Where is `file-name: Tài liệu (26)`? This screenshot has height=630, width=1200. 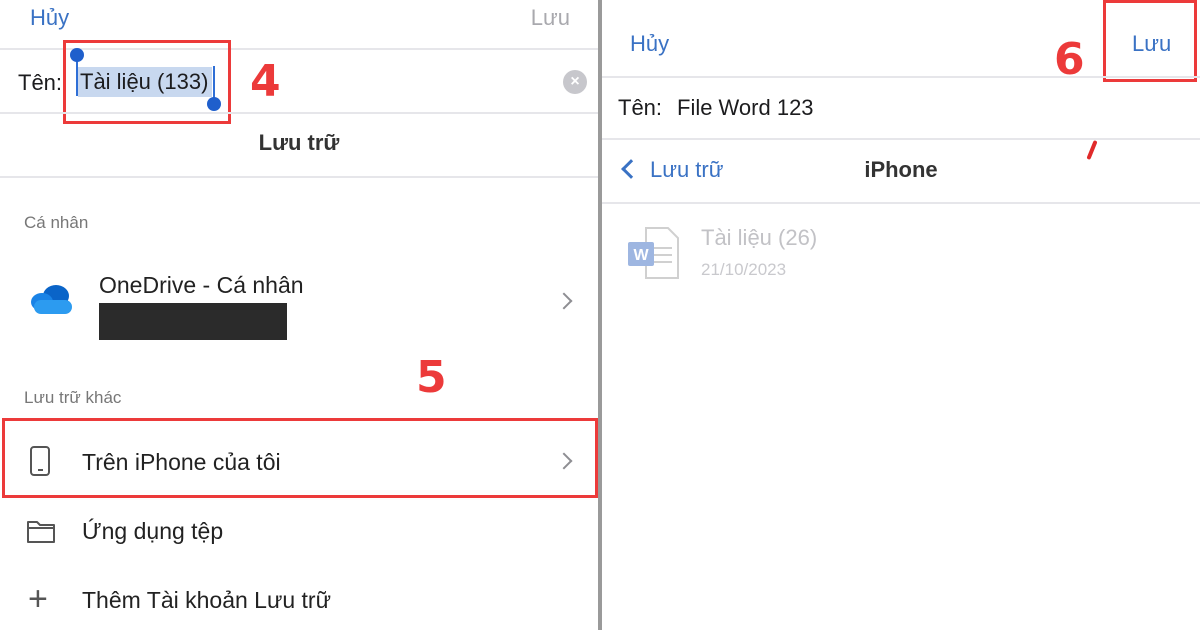 file-name: Tài liệu (26) is located at coordinates (759, 237).